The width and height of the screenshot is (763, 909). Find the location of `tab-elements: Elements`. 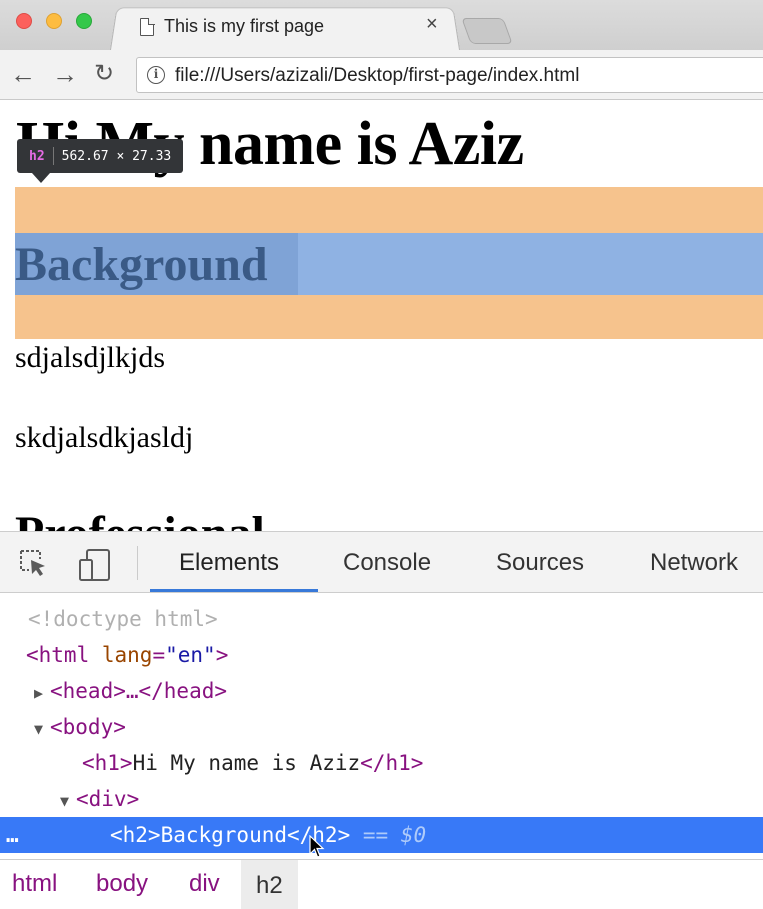

tab-elements: Elements is located at coordinates (229, 563).